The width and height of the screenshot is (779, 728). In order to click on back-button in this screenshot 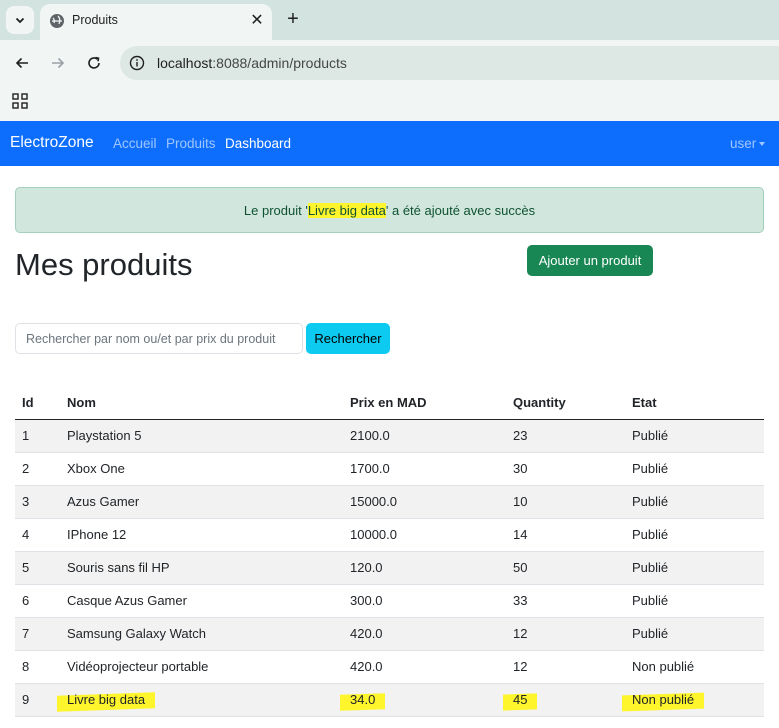, I will do `click(22, 63)`.